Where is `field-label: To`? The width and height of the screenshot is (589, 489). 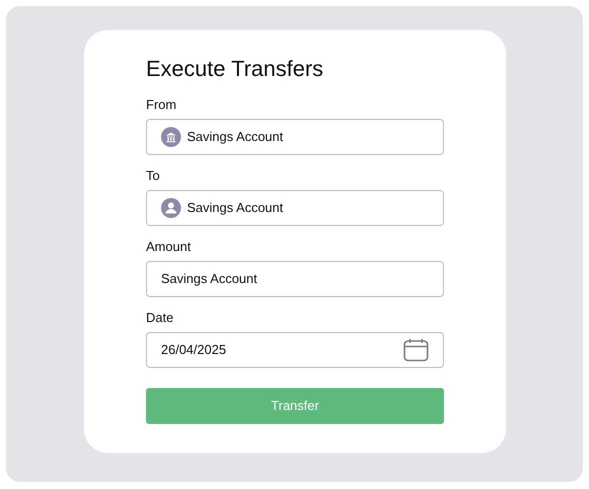 field-label: To is located at coordinates (153, 175).